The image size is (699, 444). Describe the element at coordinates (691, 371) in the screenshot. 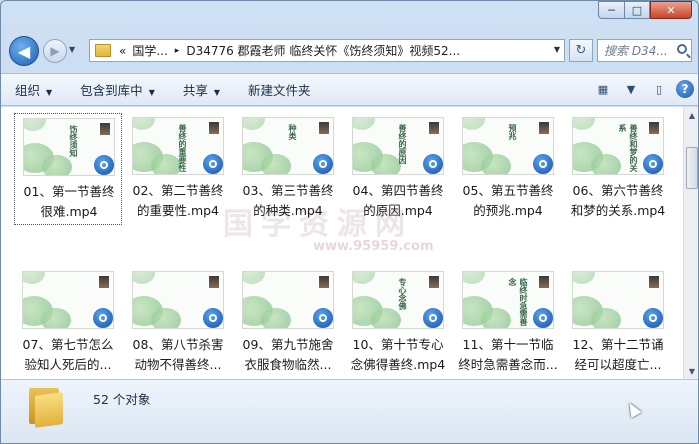

I see `scroll-down-icon: ▼` at that location.